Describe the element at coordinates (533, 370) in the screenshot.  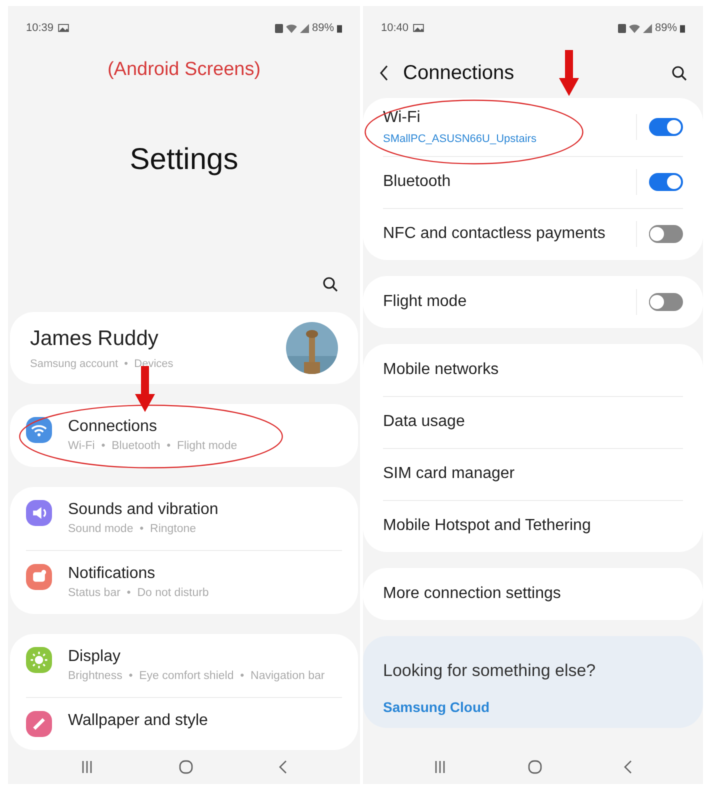
I see `settings-item: Mobile networks` at that location.